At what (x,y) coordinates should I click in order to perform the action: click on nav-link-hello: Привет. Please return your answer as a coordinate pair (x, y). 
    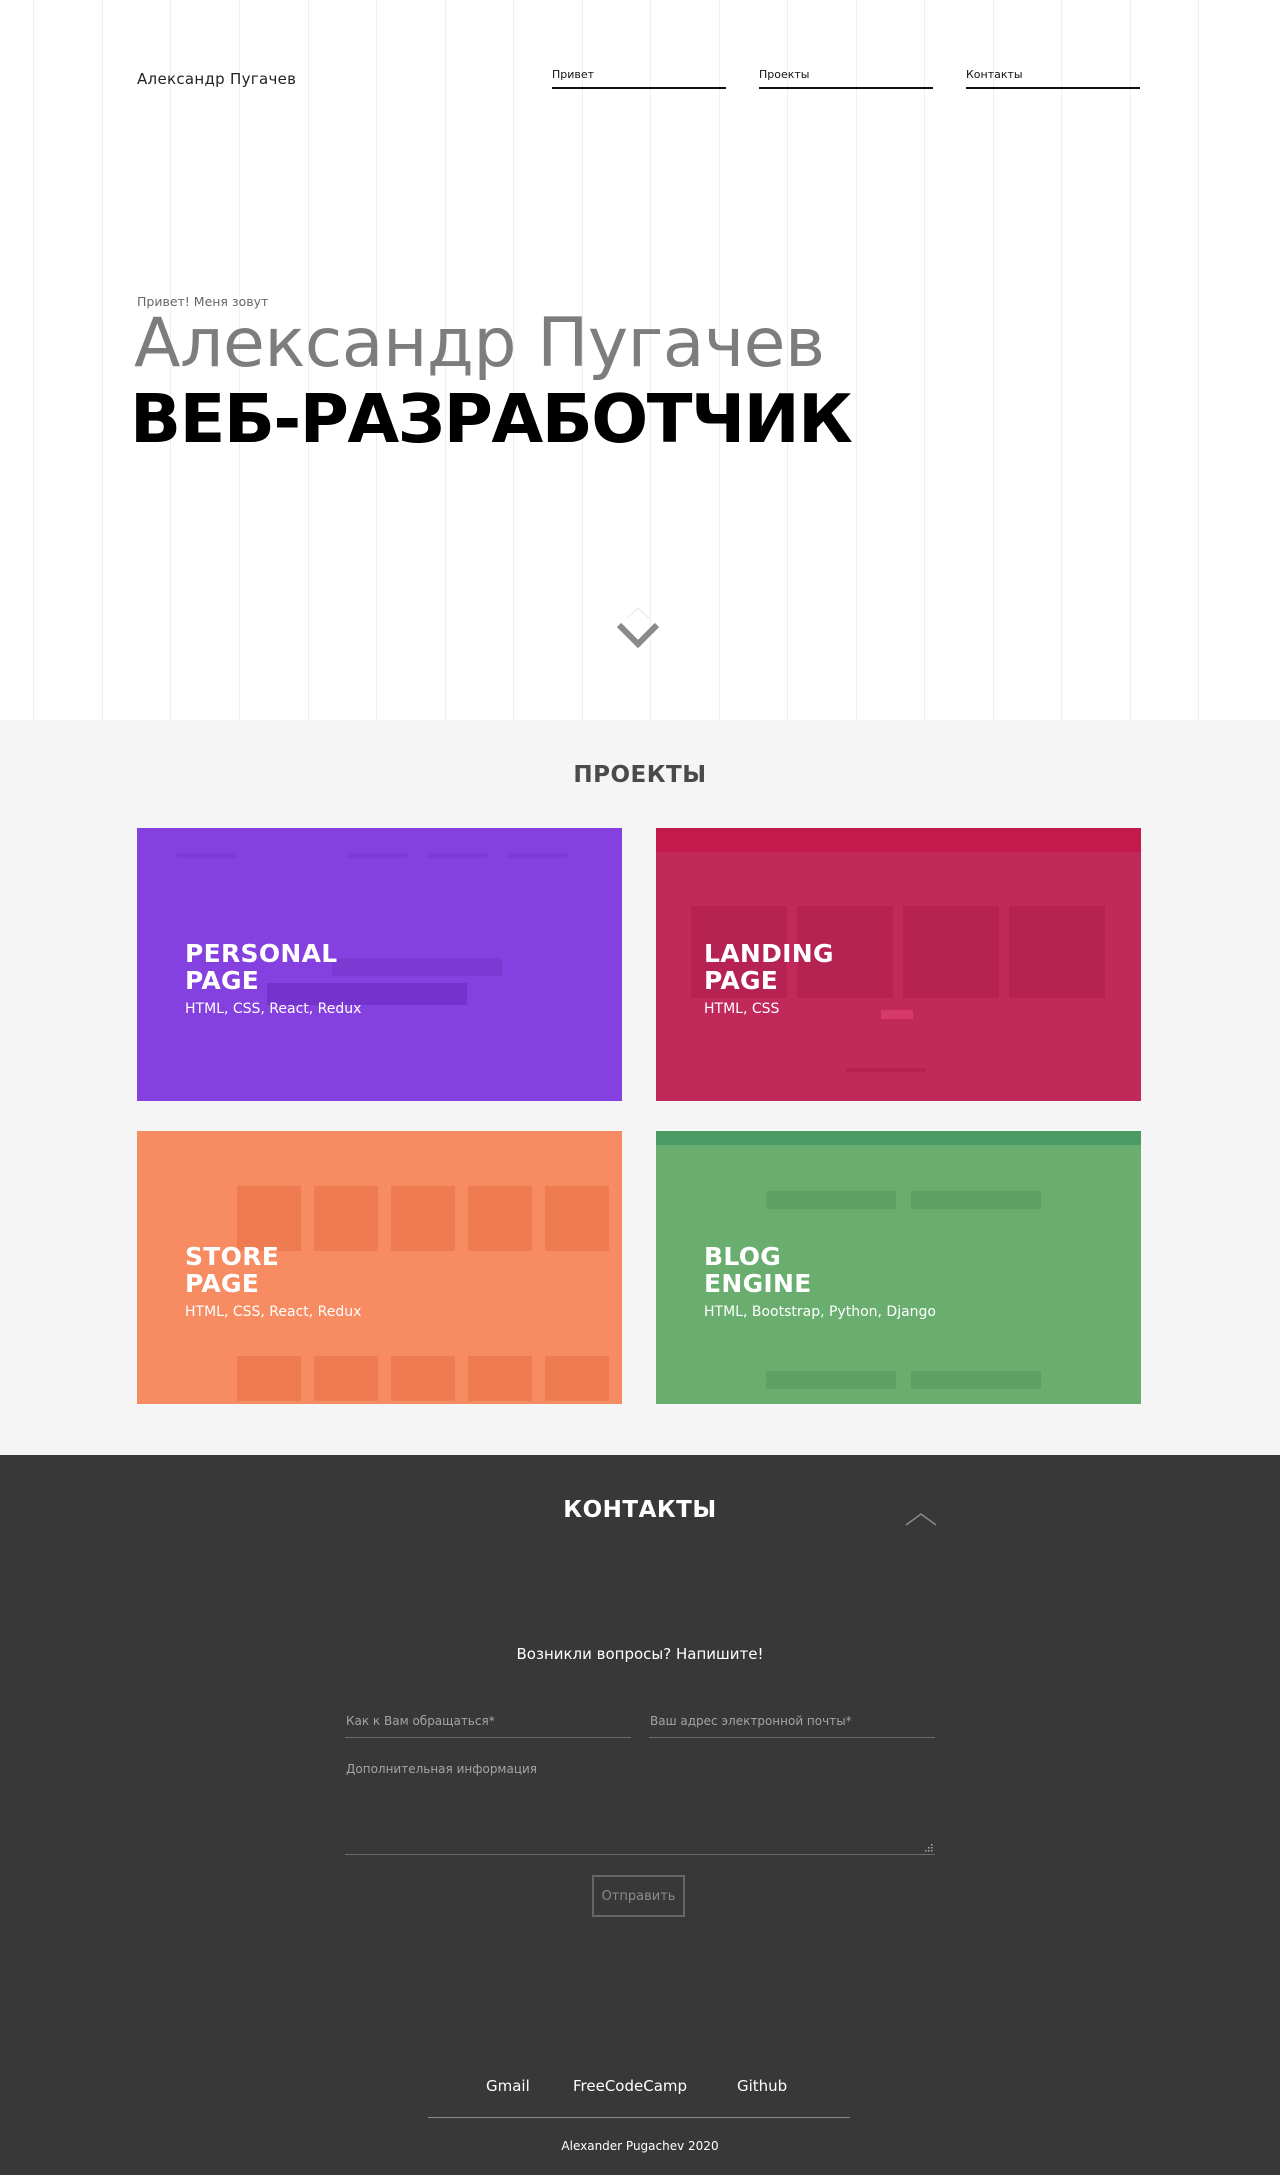
    Looking at the image, I should click on (639, 78).